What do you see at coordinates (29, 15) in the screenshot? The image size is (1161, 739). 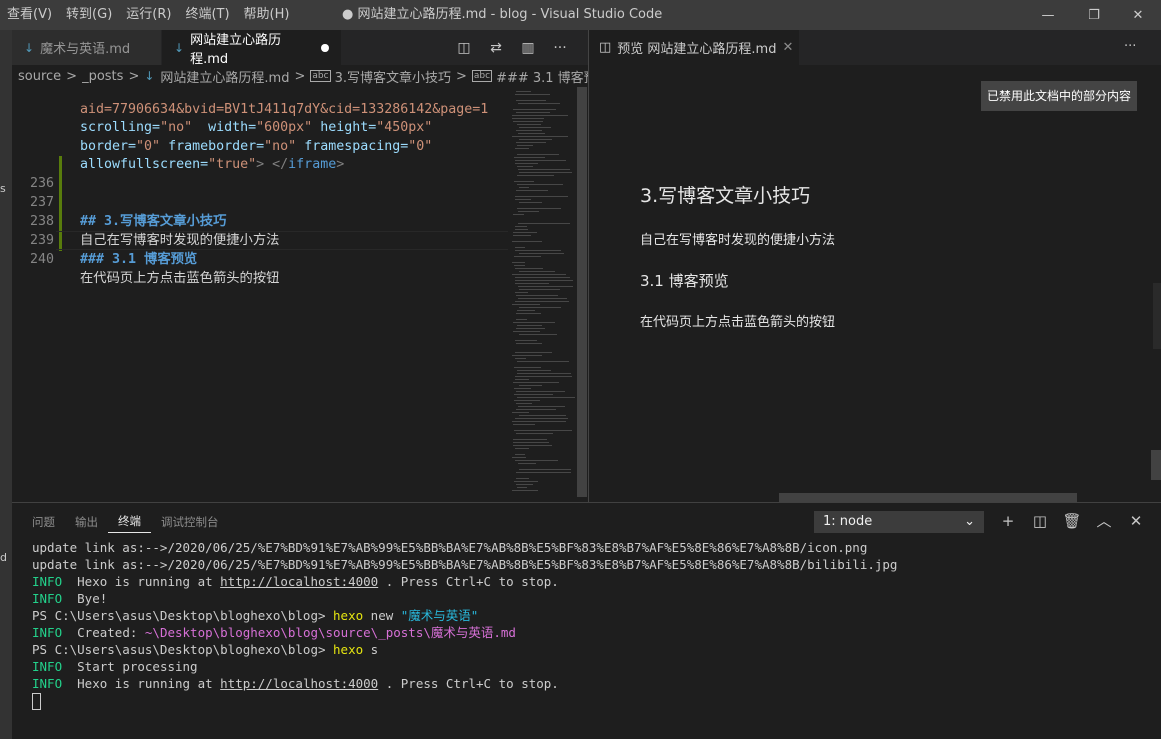 I see `menu-view: 查看(V)` at bounding box center [29, 15].